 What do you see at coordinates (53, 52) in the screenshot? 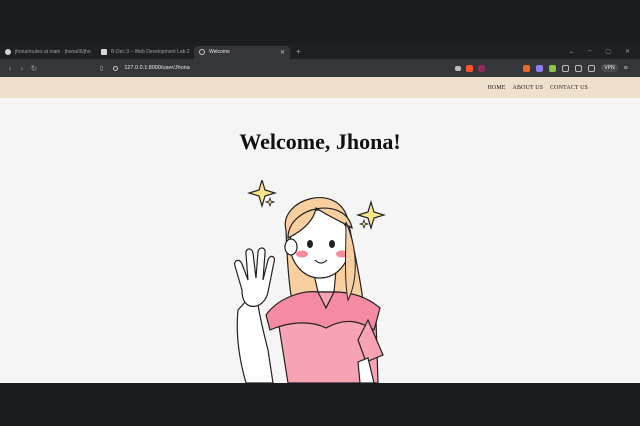
I see `tab-label: jhona/routes at main · jhona06/jho` at bounding box center [53, 52].